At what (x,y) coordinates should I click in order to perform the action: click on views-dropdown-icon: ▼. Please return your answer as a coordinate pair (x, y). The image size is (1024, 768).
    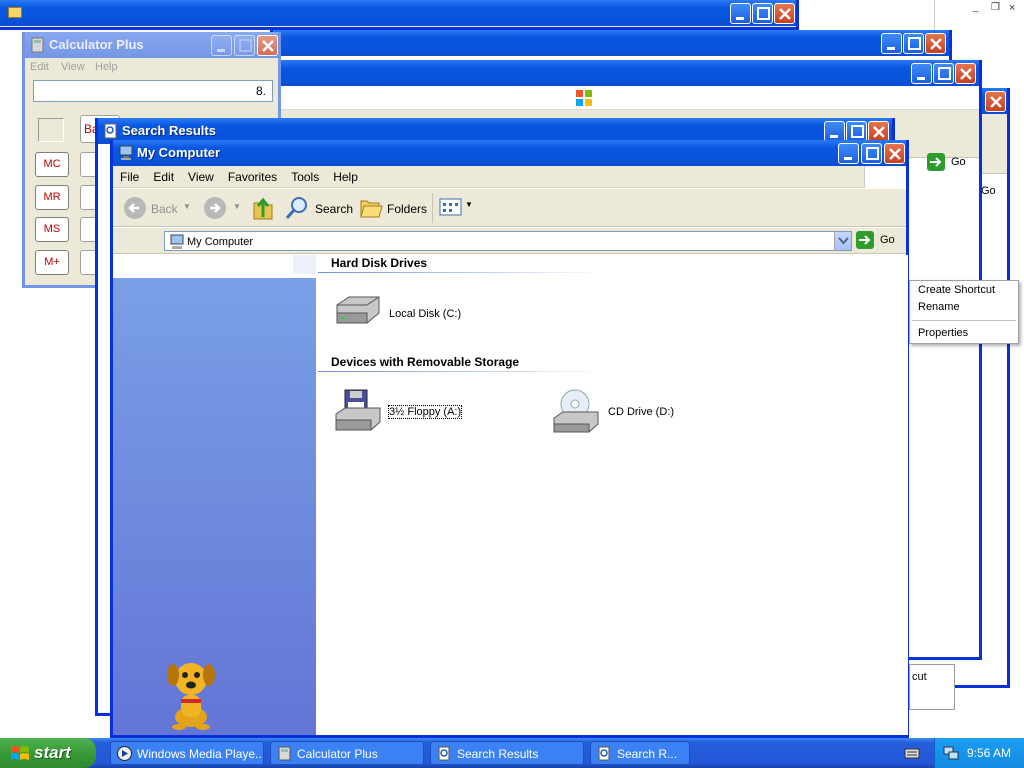
    Looking at the image, I should click on (469, 204).